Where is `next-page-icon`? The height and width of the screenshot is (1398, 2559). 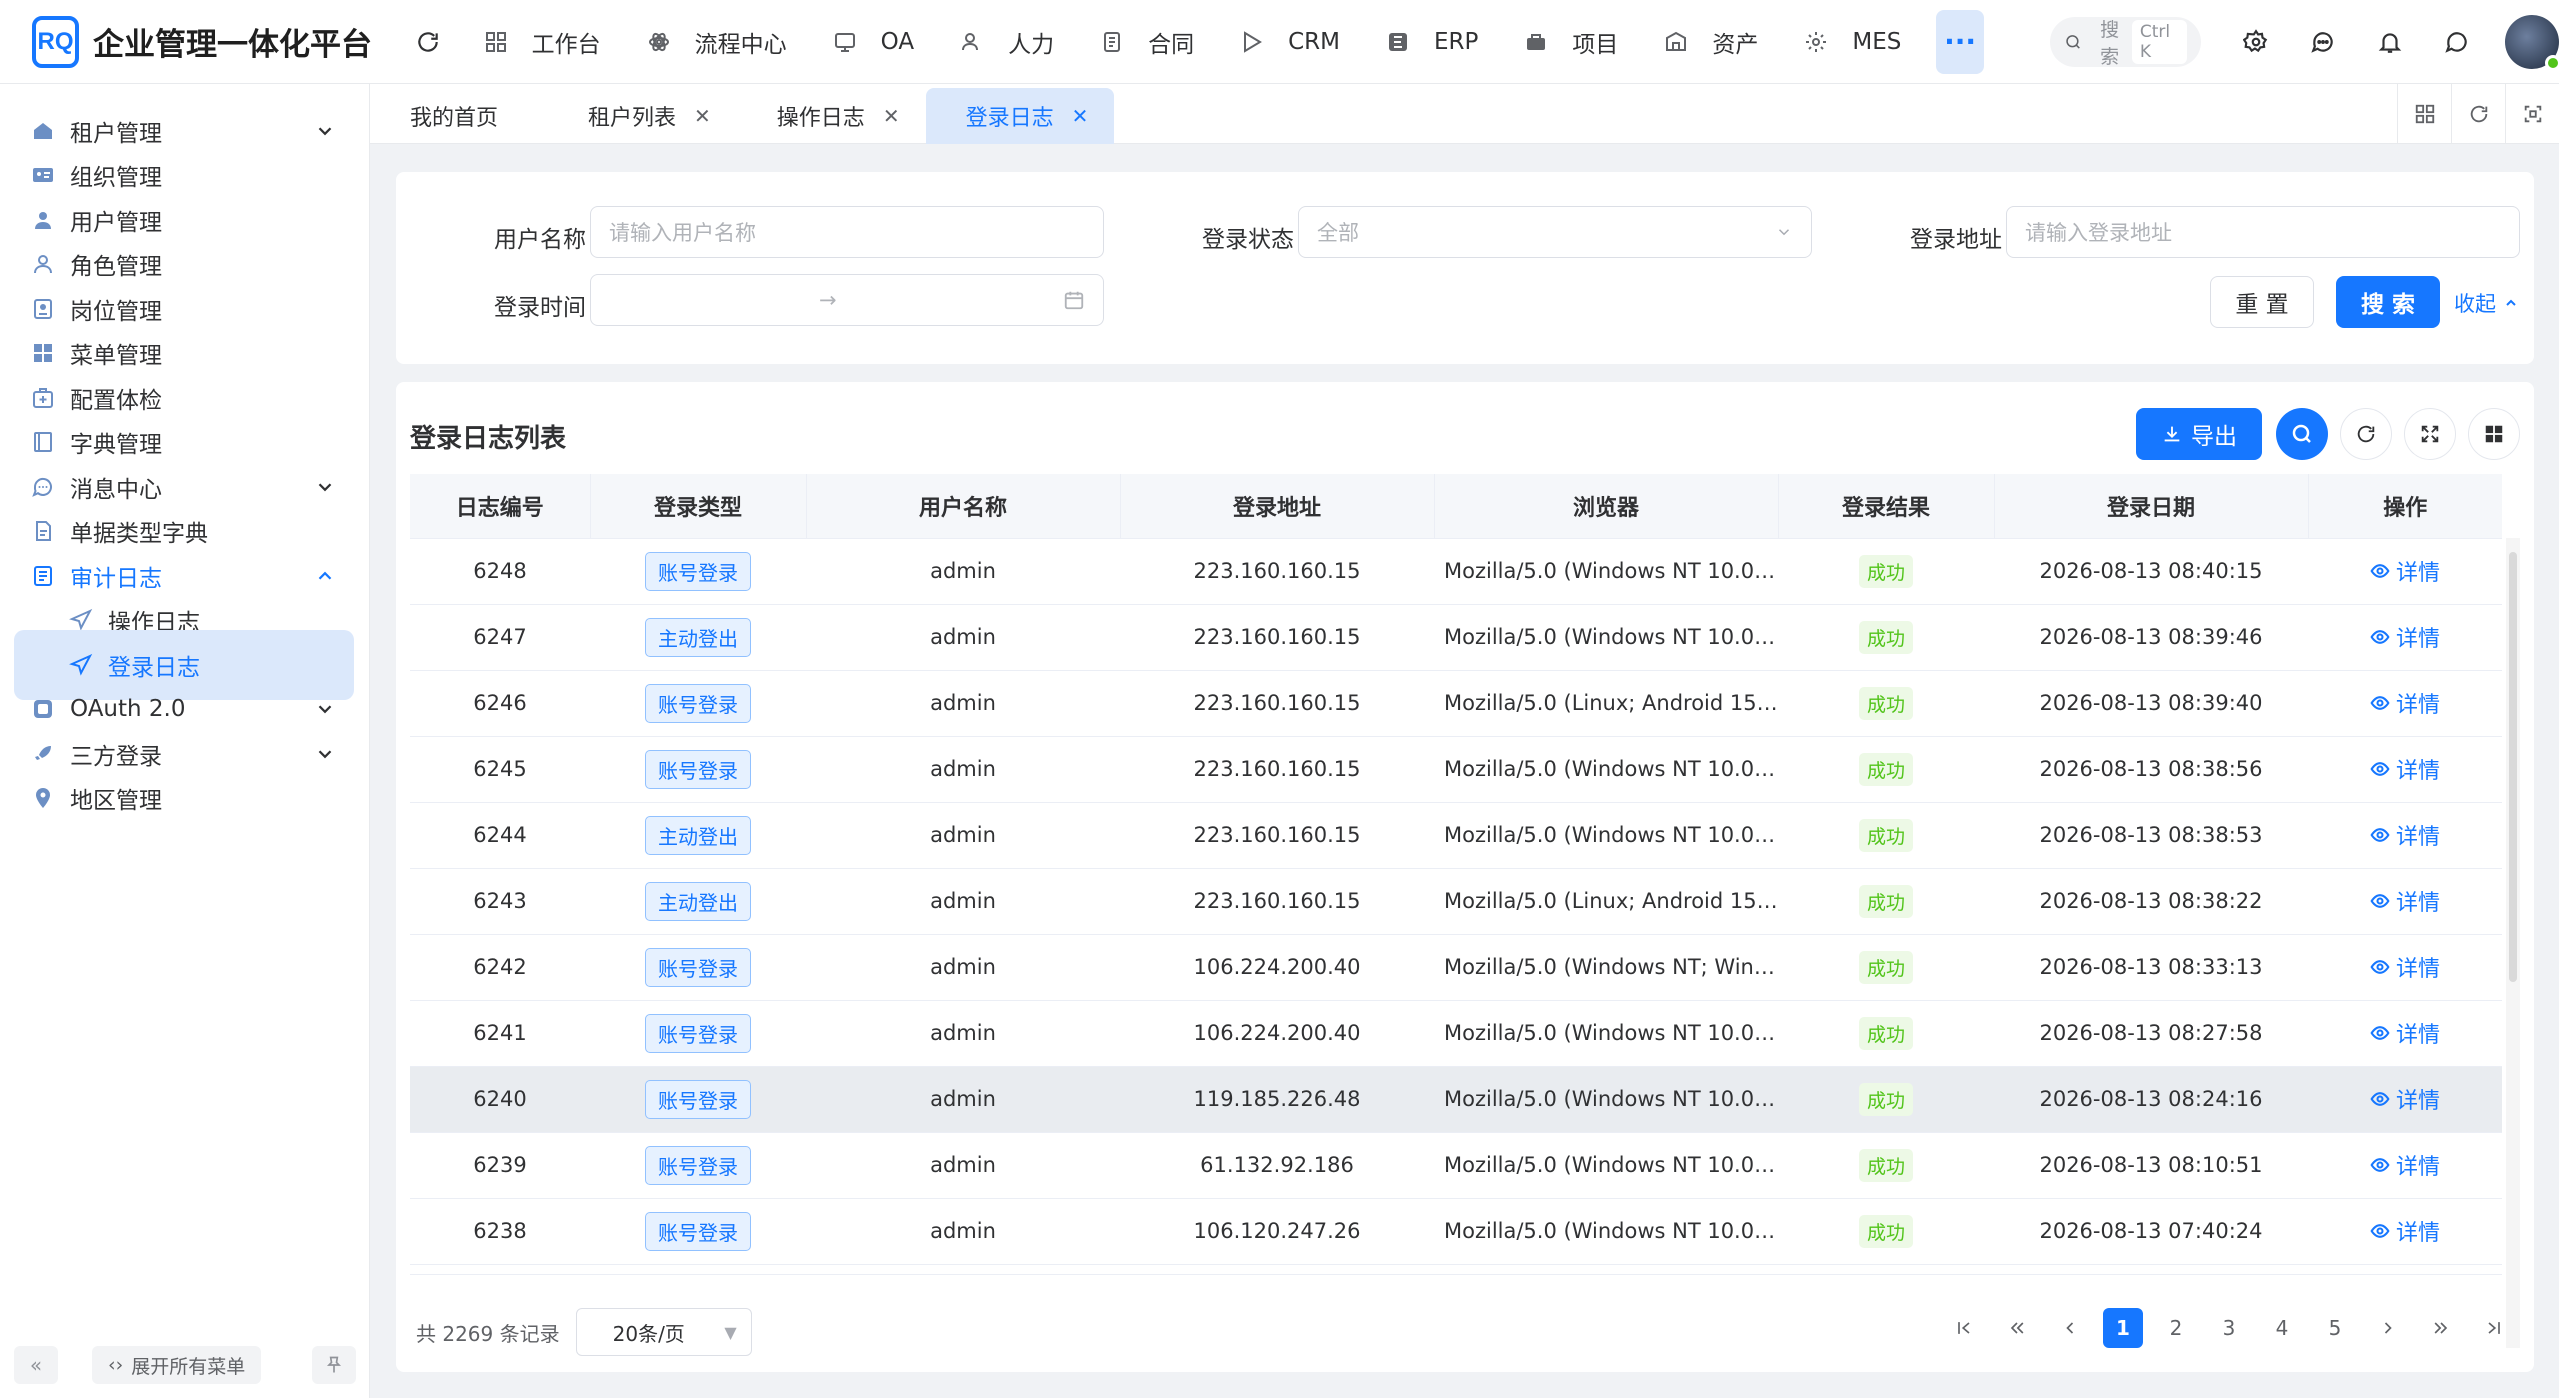
next-page-icon is located at coordinates (2388, 1328).